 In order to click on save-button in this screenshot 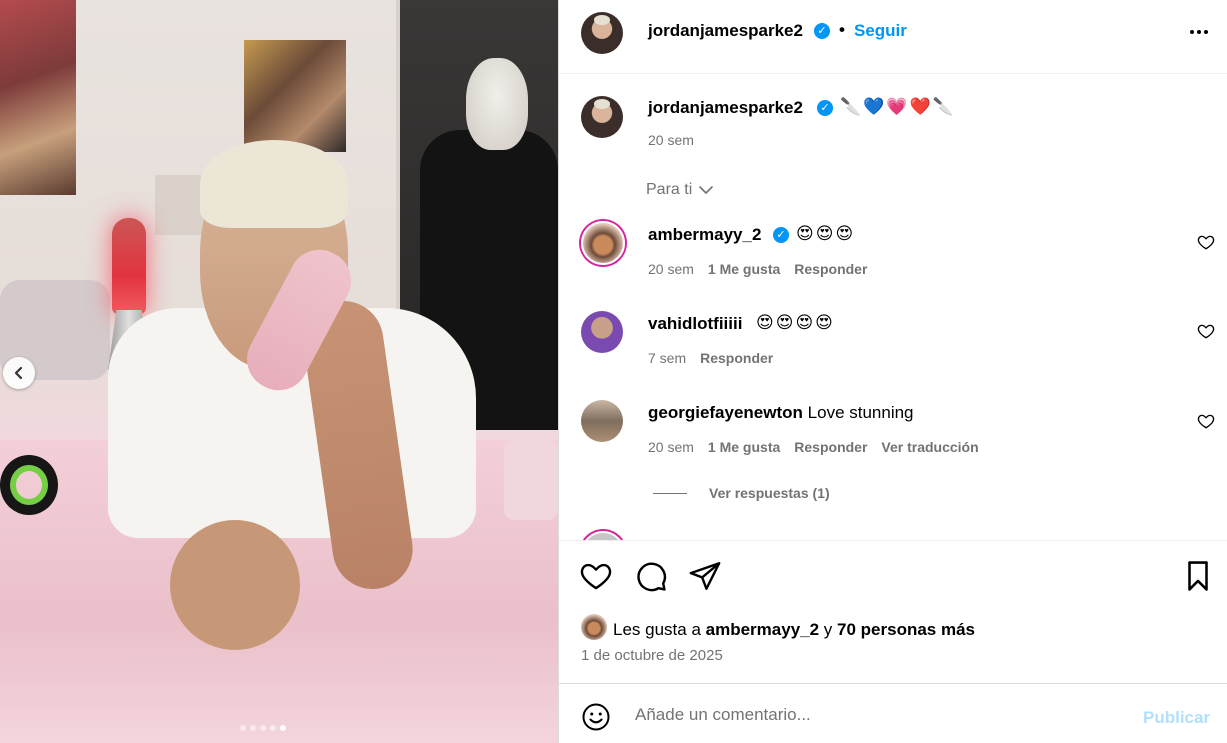, I will do `click(1198, 576)`.